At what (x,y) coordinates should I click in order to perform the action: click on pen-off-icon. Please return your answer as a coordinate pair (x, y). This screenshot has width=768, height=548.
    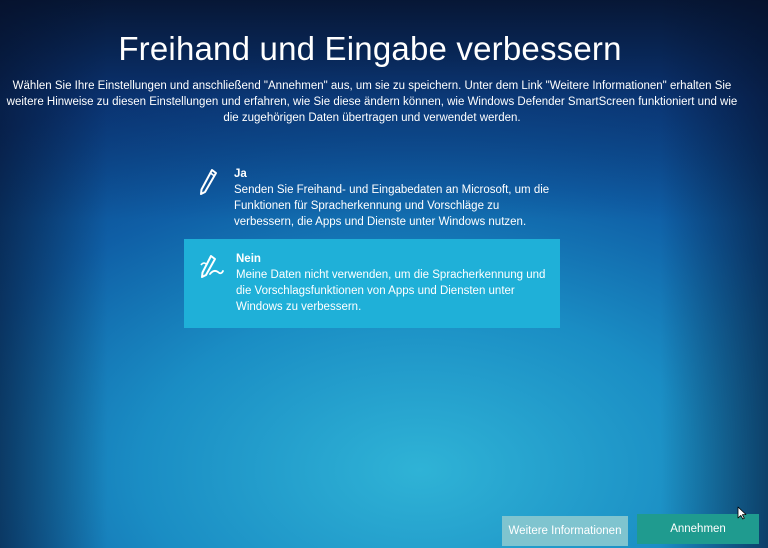
    Looking at the image, I should click on (212, 266).